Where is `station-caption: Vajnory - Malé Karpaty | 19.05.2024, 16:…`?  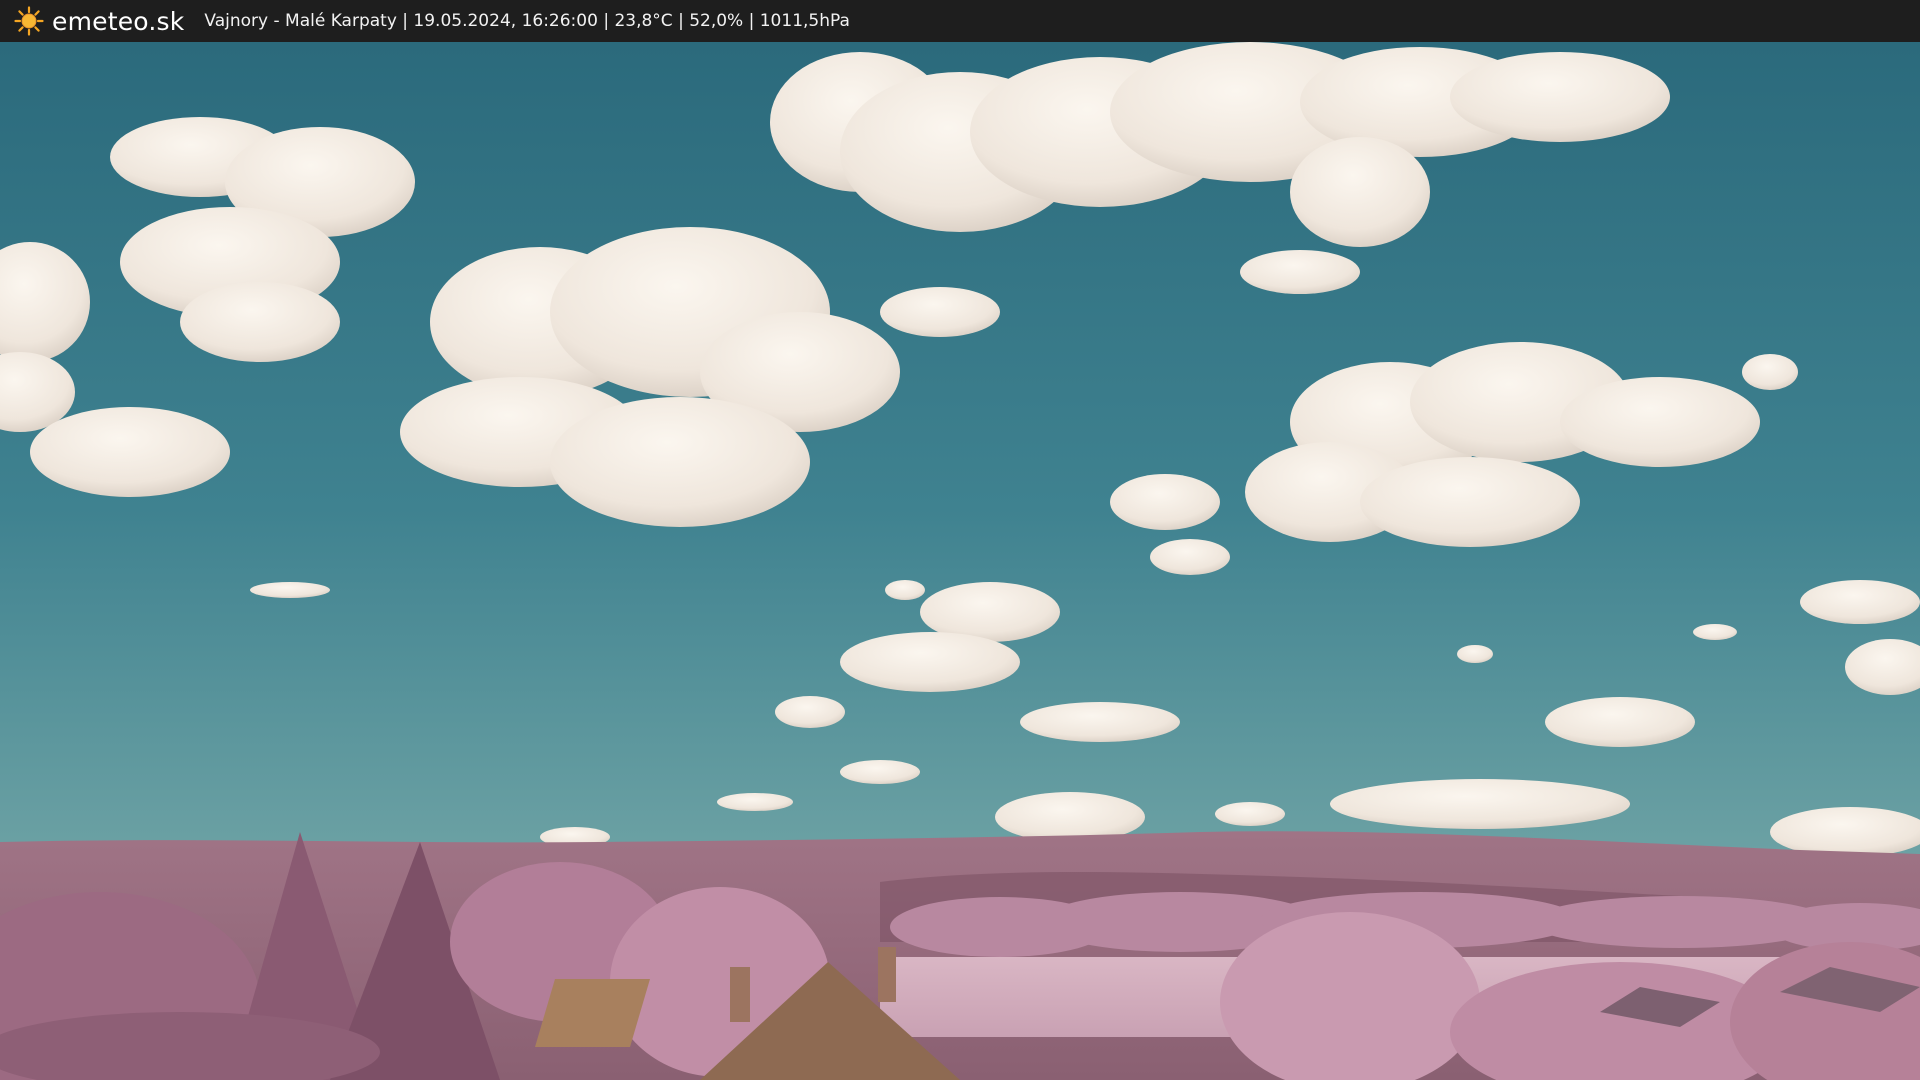
station-caption: Vajnory - Malé Karpaty | 19.05.2024, 16:… is located at coordinates (527, 21).